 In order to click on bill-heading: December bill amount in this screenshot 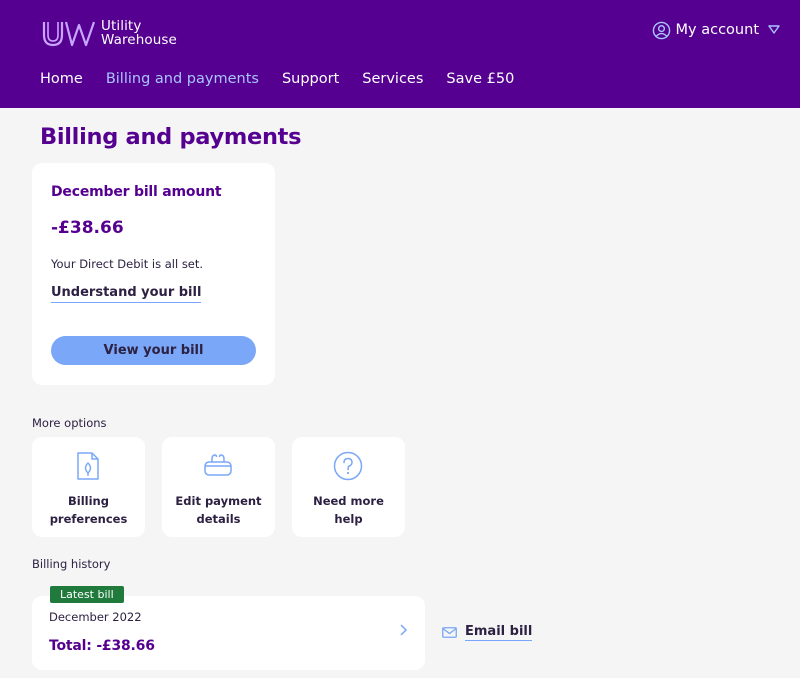, I will do `click(136, 192)`.